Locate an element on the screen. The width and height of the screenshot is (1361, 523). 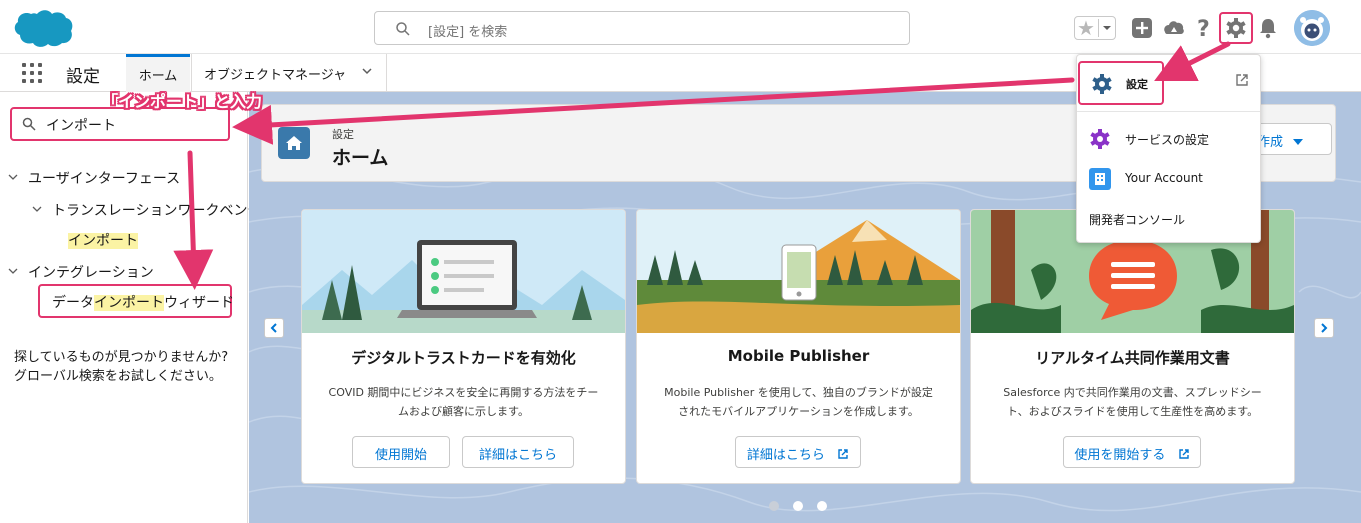
quick-find-input: インポート is located at coordinates (120, 124).